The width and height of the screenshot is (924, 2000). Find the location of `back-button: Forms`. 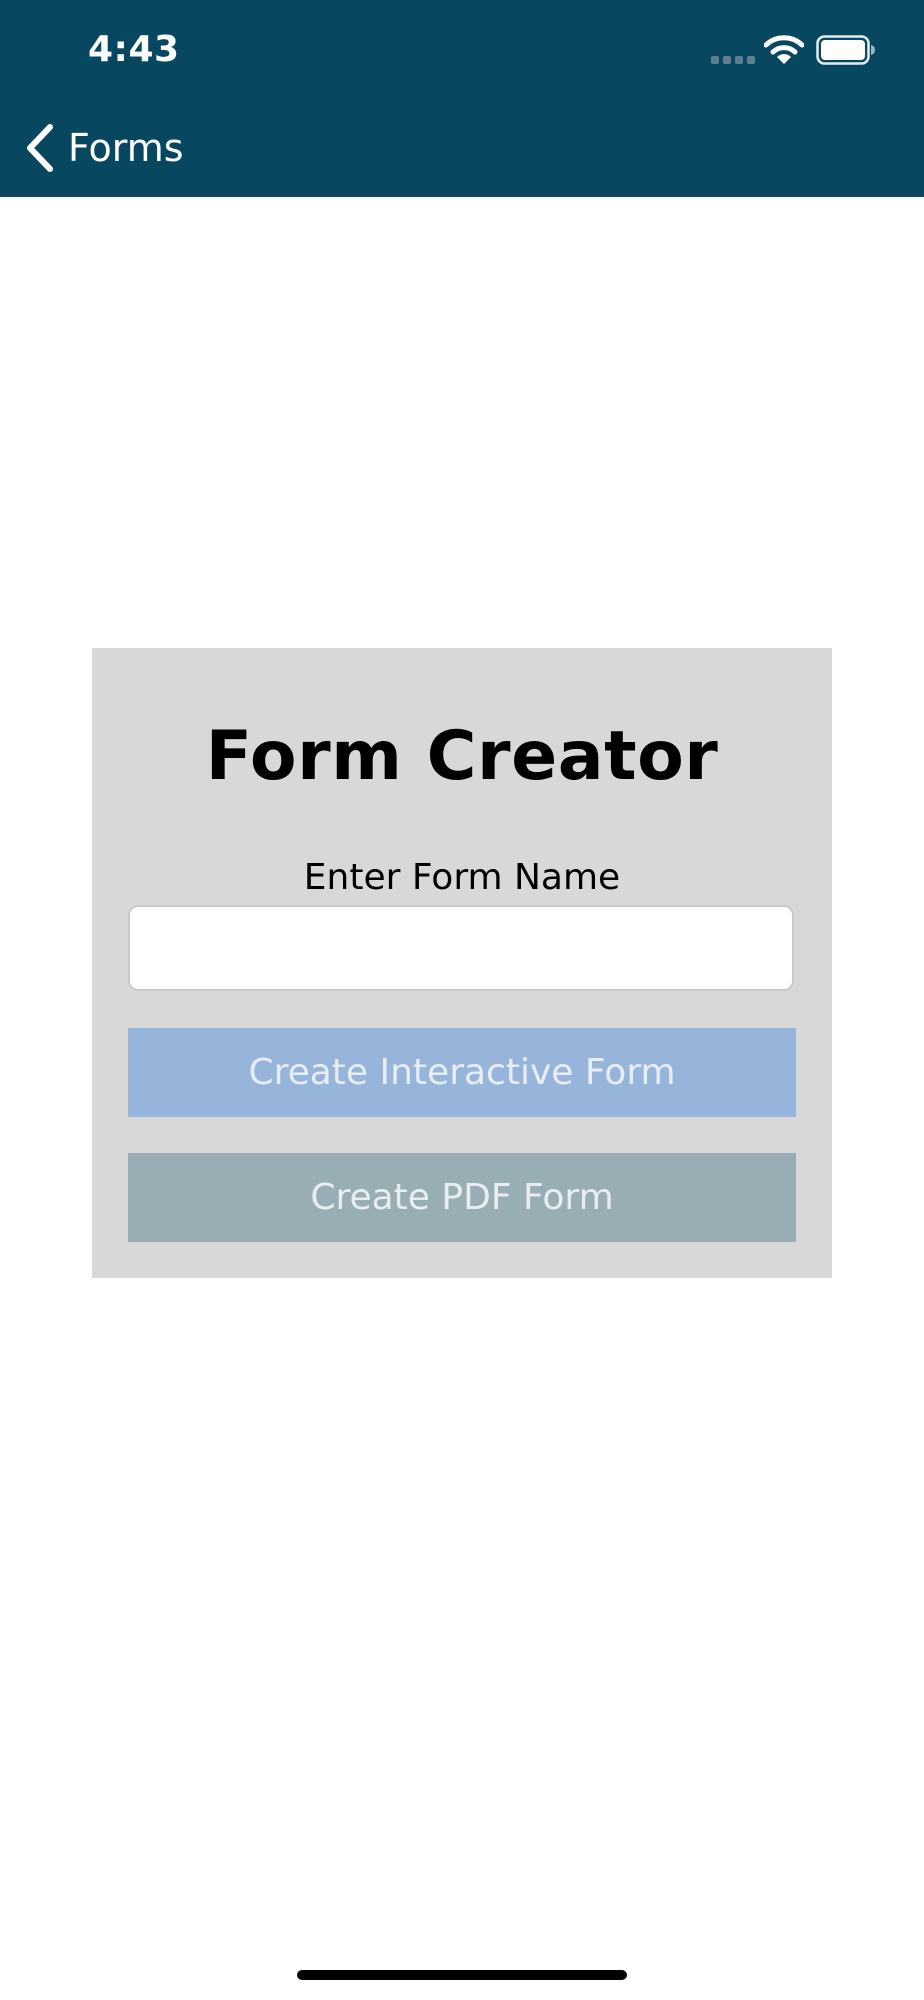

back-button: Forms is located at coordinates (104, 148).